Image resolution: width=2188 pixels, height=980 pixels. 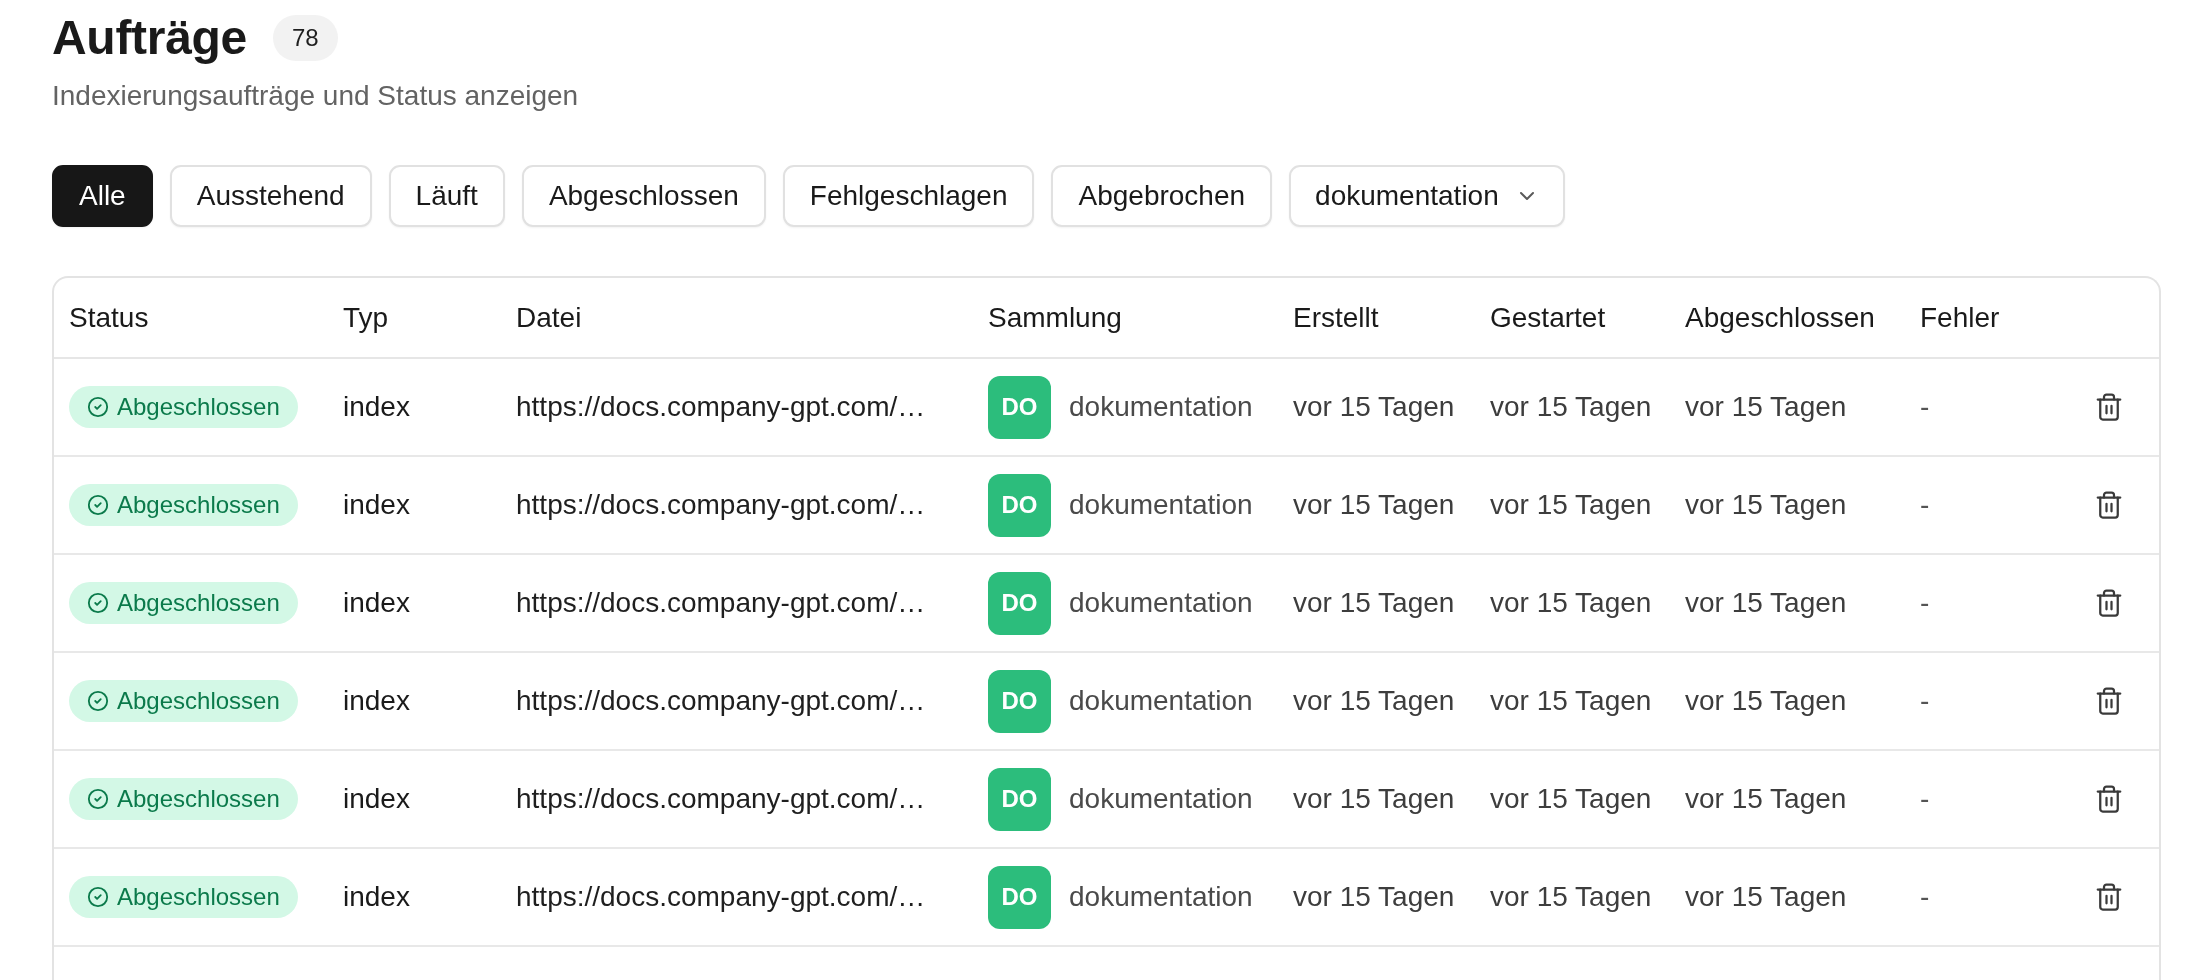 What do you see at coordinates (1055, 317) in the screenshot?
I see `column-header: Sammlung` at bounding box center [1055, 317].